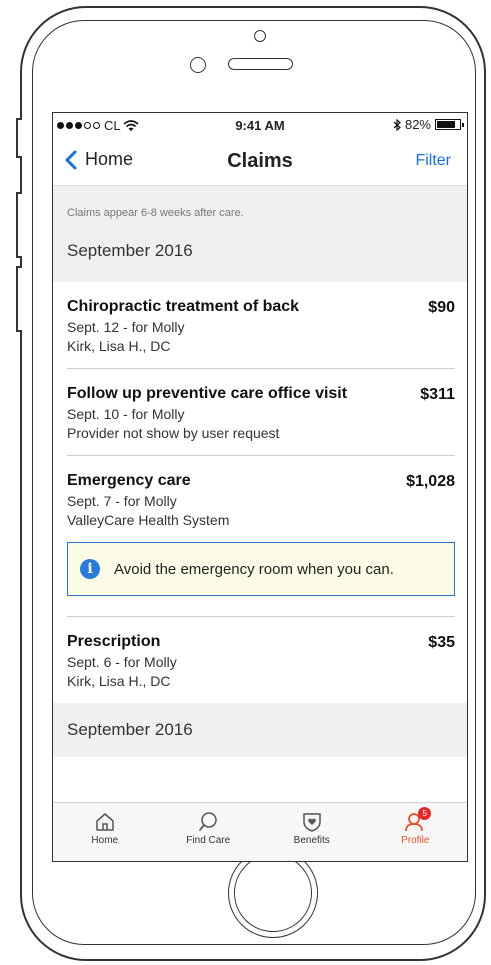 The width and height of the screenshot is (491, 965). I want to click on status-bar: CL 9:41 AM 82%, so click(260, 125).